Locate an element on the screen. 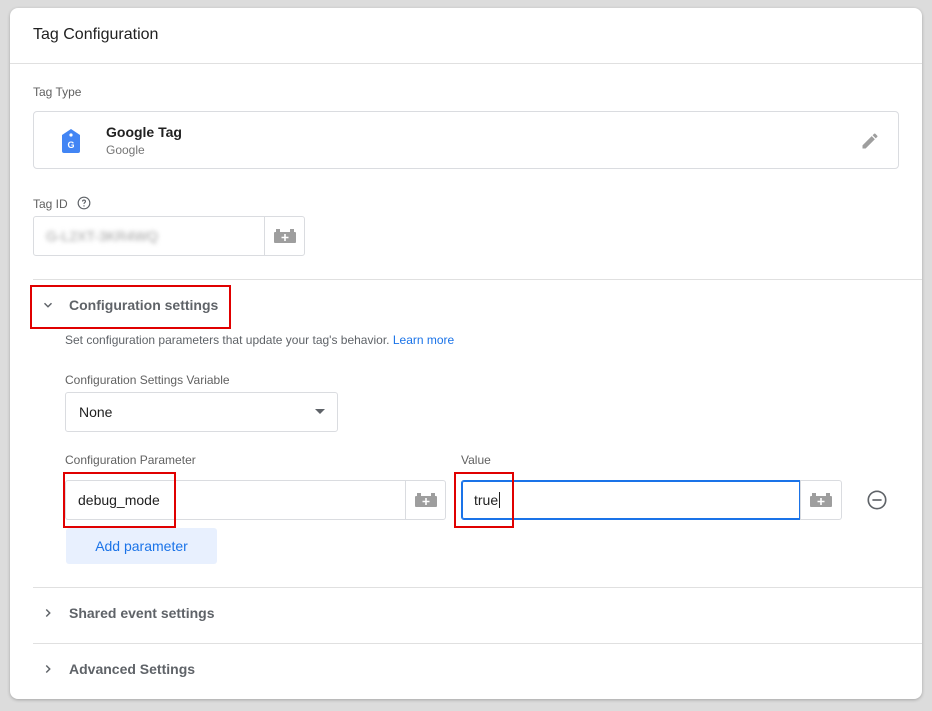  tag-id-label: Tag ID is located at coordinates (50, 204).